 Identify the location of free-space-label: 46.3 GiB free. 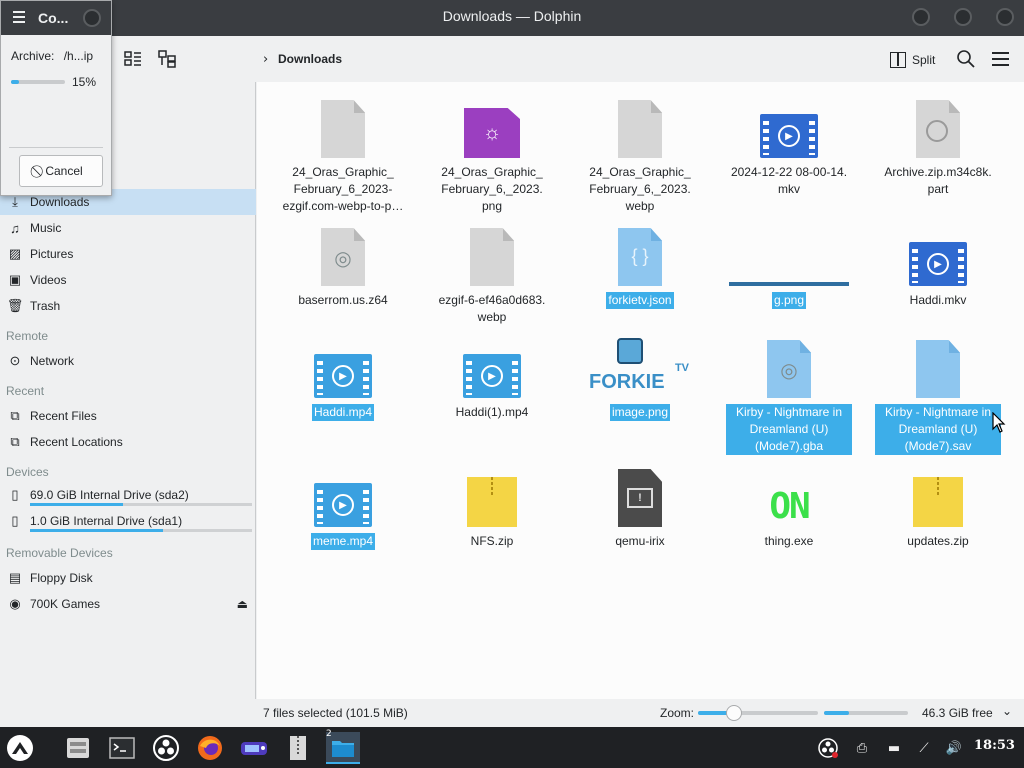
(957, 713).